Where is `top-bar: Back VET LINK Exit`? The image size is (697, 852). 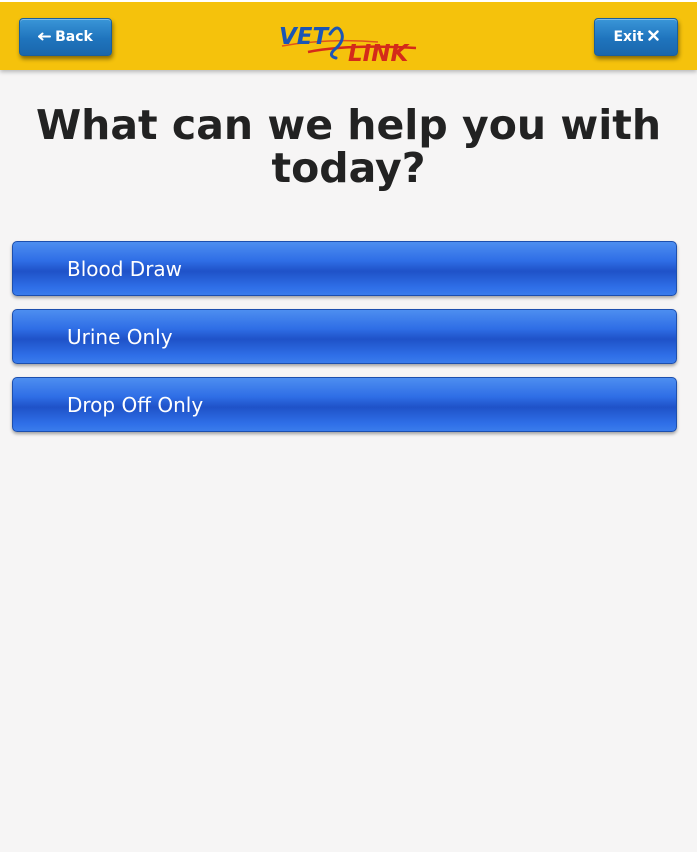
top-bar: Back VET LINK Exit is located at coordinates (348, 35).